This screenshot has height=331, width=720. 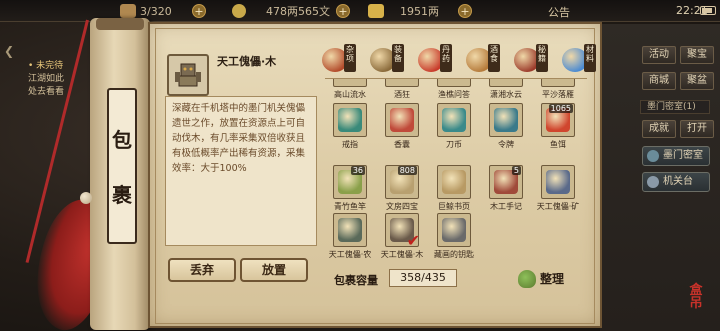 I want to click on selected-item-icon, so click(x=188, y=75).